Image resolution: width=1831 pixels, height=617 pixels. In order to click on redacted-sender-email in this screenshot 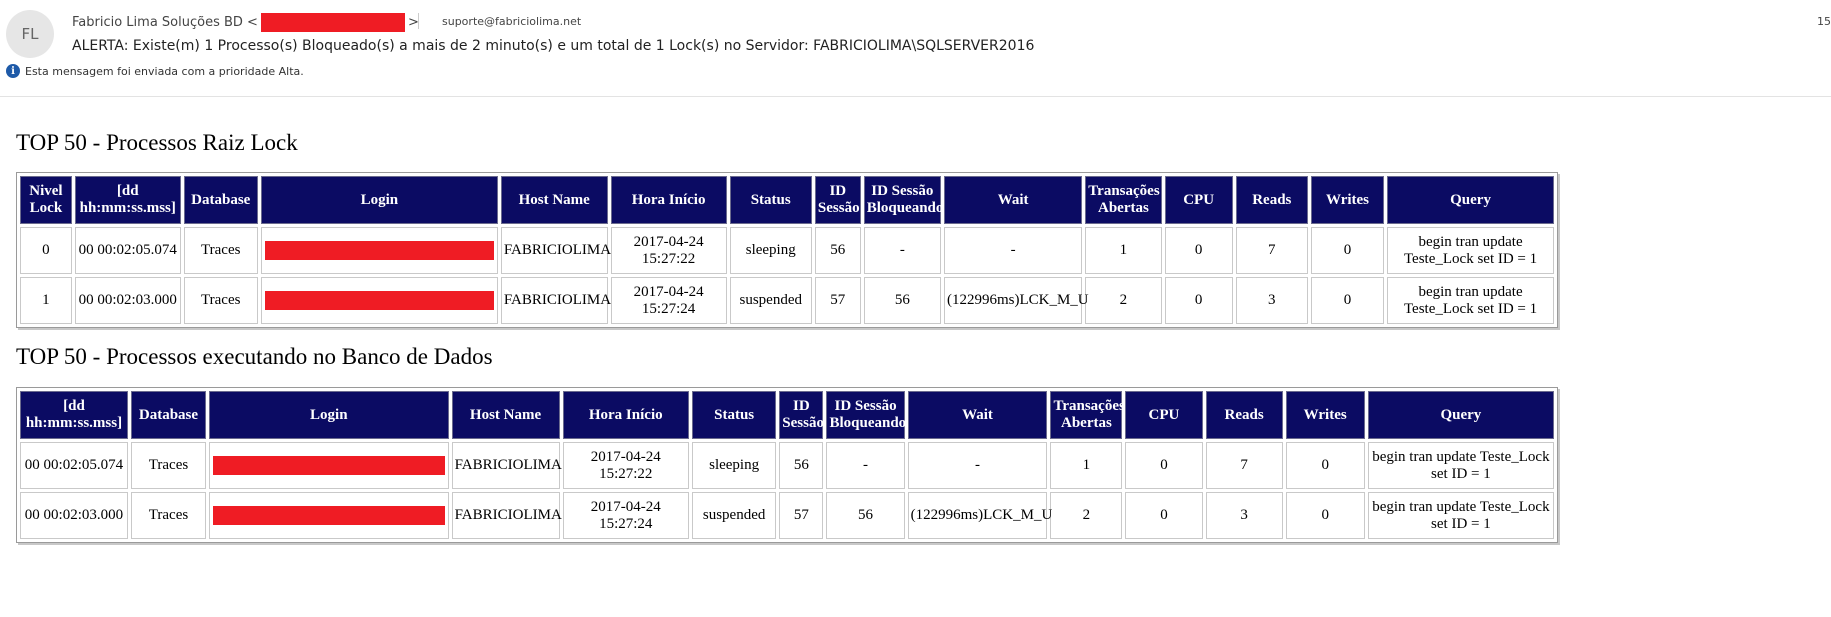, I will do `click(332, 22)`.